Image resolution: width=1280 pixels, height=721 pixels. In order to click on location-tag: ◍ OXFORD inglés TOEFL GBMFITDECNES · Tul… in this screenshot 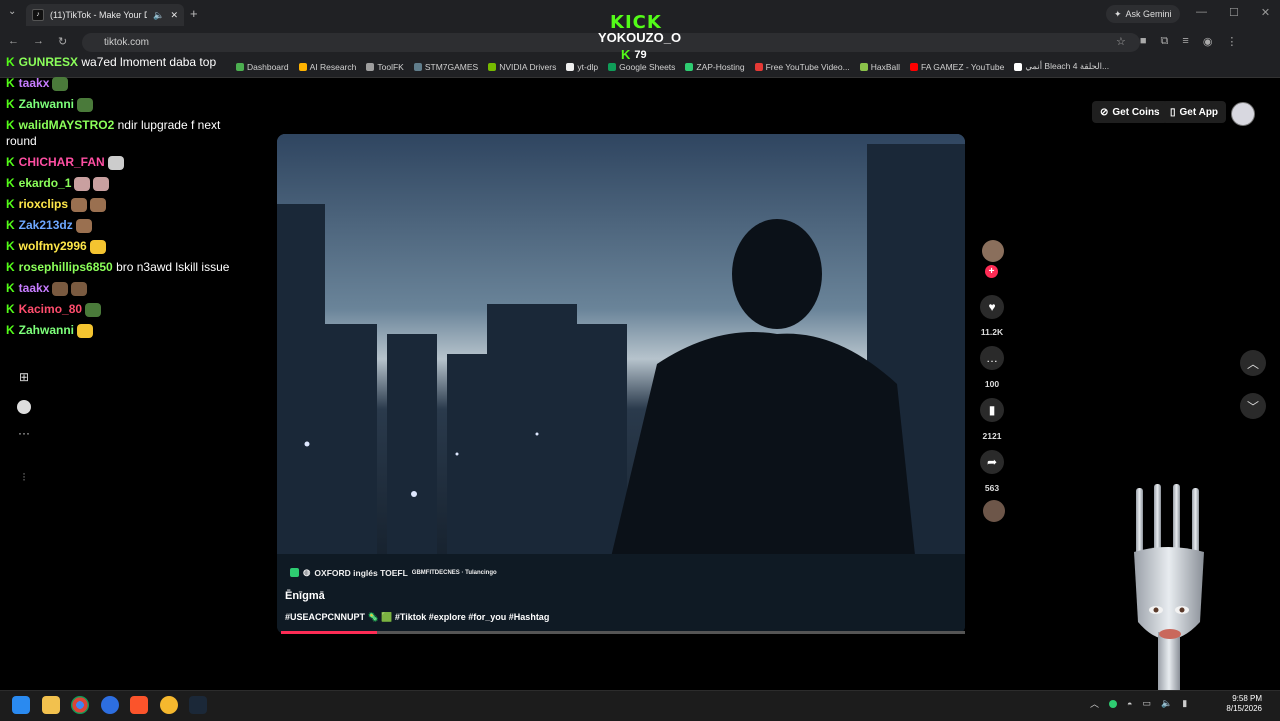, I will do `click(393, 572)`.